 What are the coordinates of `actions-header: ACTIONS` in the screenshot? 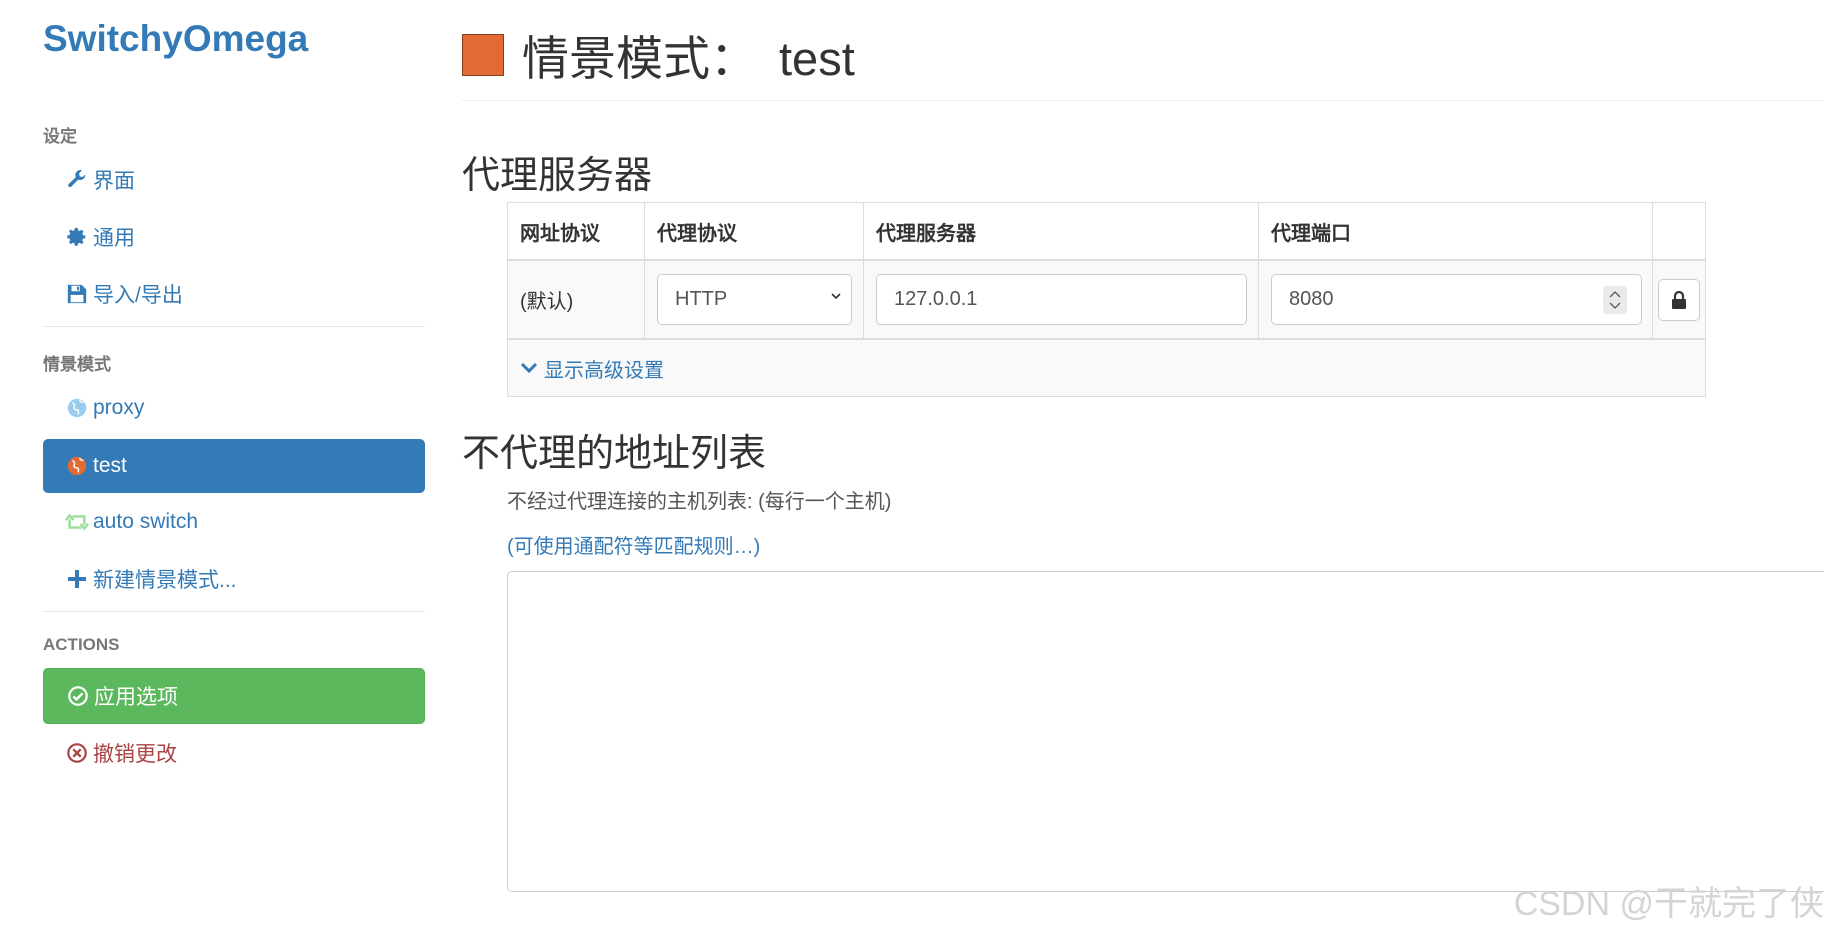 It's located at (81, 644).